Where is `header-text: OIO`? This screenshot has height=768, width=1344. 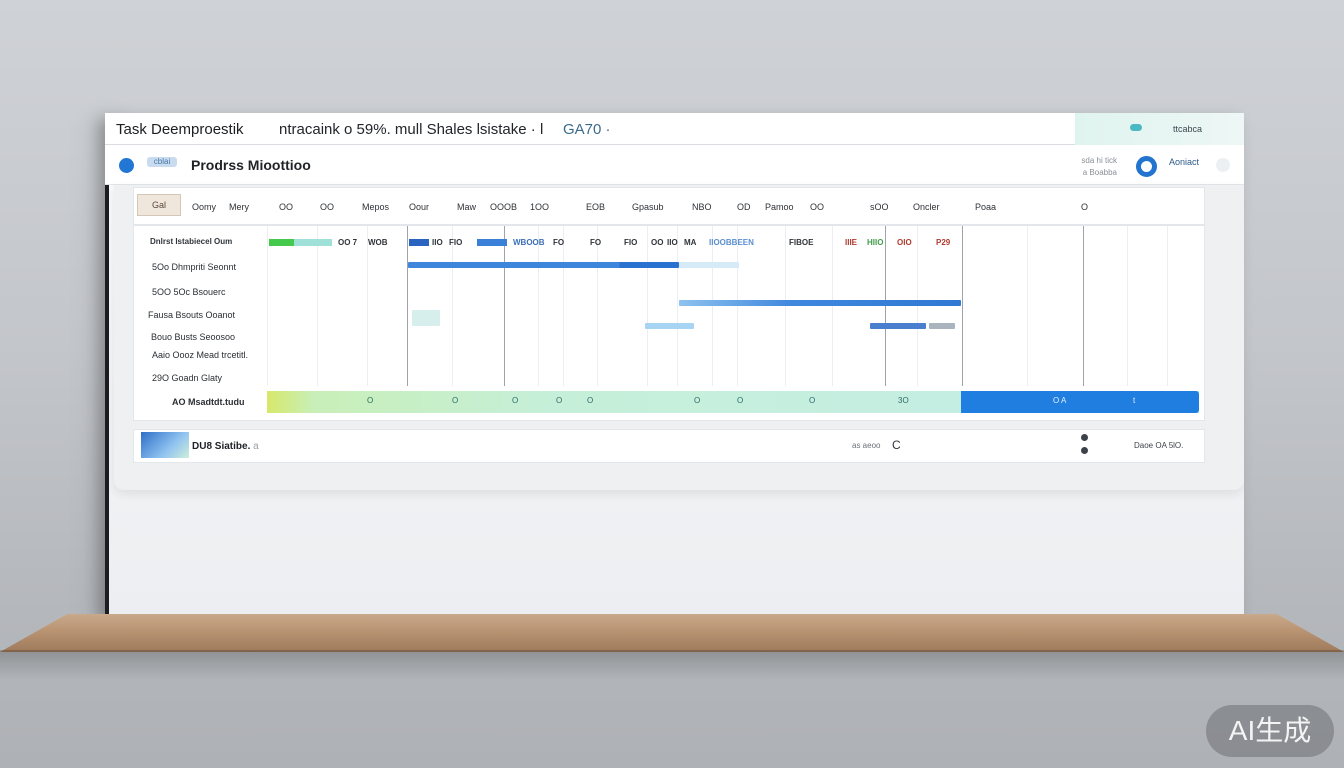 header-text: OIO is located at coordinates (904, 242).